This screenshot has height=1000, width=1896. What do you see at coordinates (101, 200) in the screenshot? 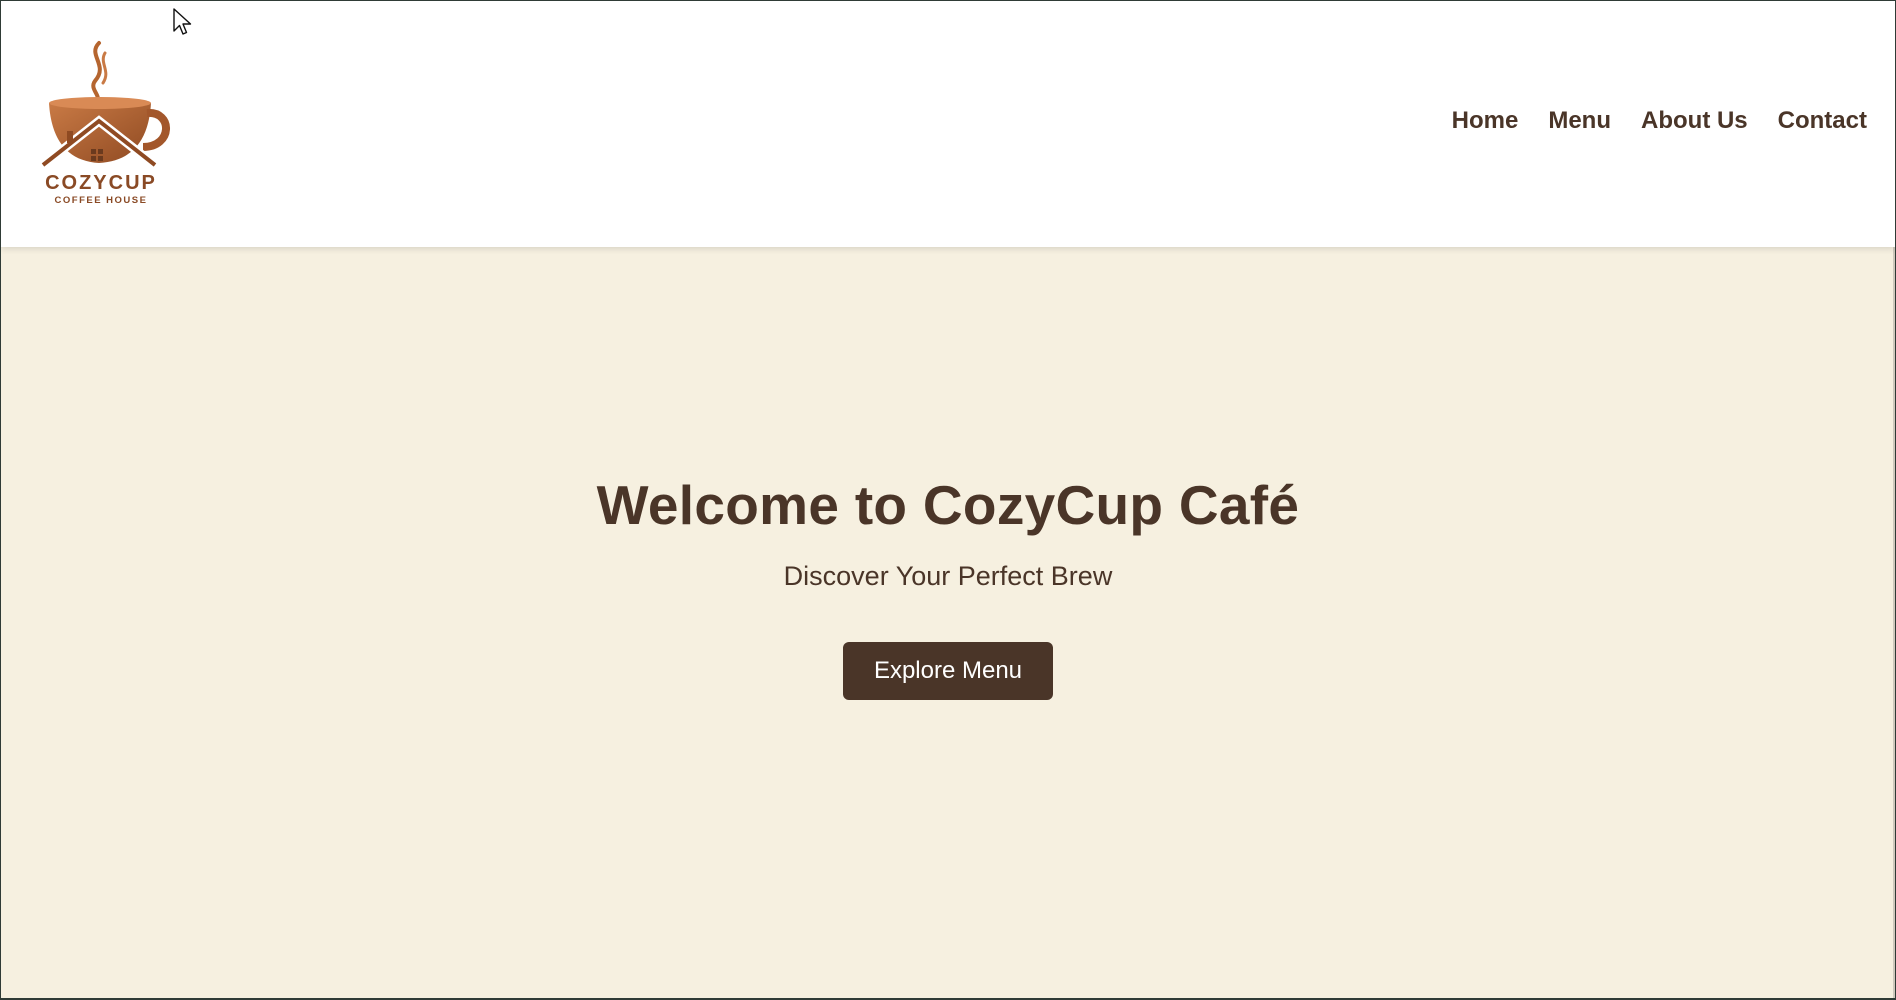
I see `logo-tagline: COFFEE HOUSE` at bounding box center [101, 200].